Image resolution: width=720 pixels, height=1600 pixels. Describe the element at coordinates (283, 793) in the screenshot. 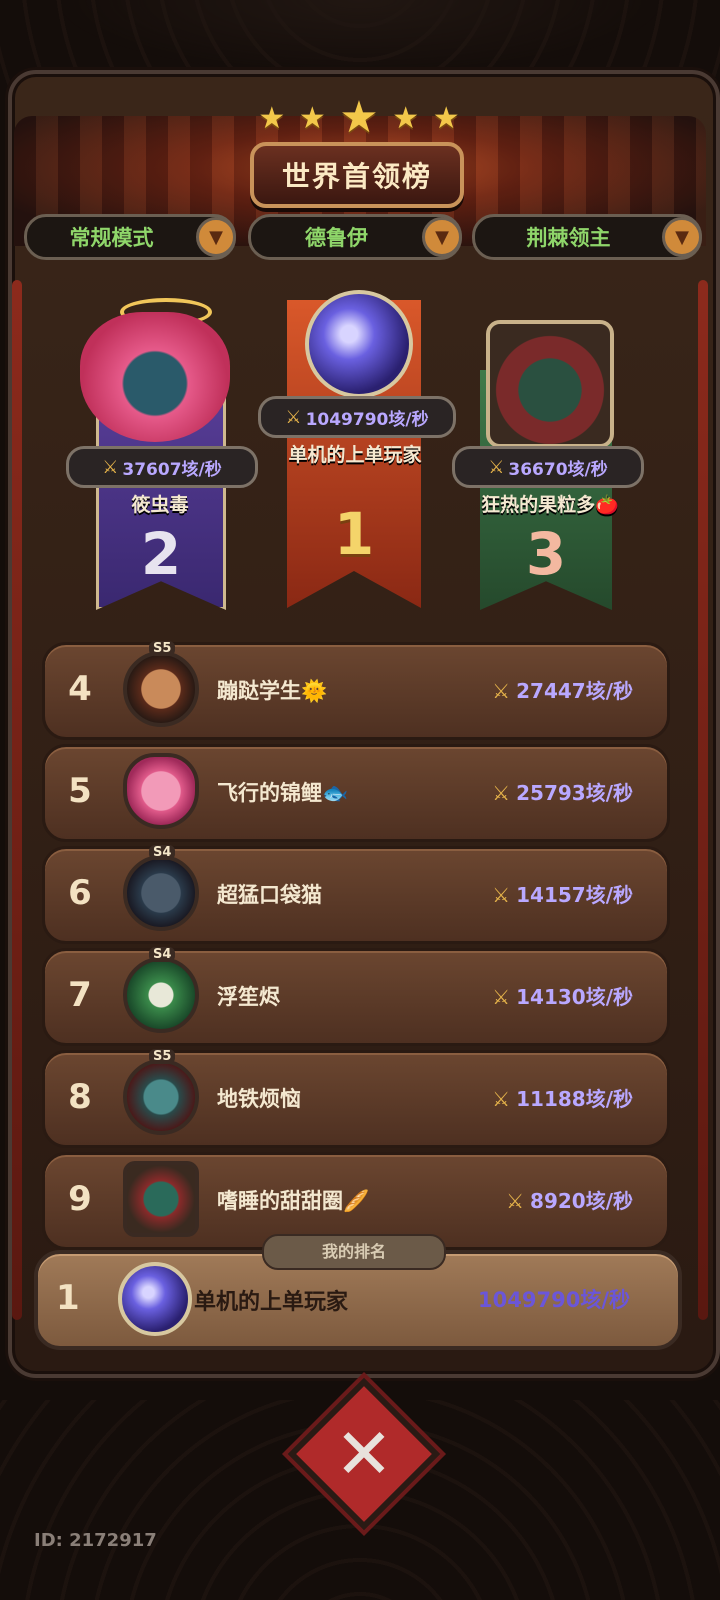

I see `player-name: 飞行的锦鲤🐟` at that location.